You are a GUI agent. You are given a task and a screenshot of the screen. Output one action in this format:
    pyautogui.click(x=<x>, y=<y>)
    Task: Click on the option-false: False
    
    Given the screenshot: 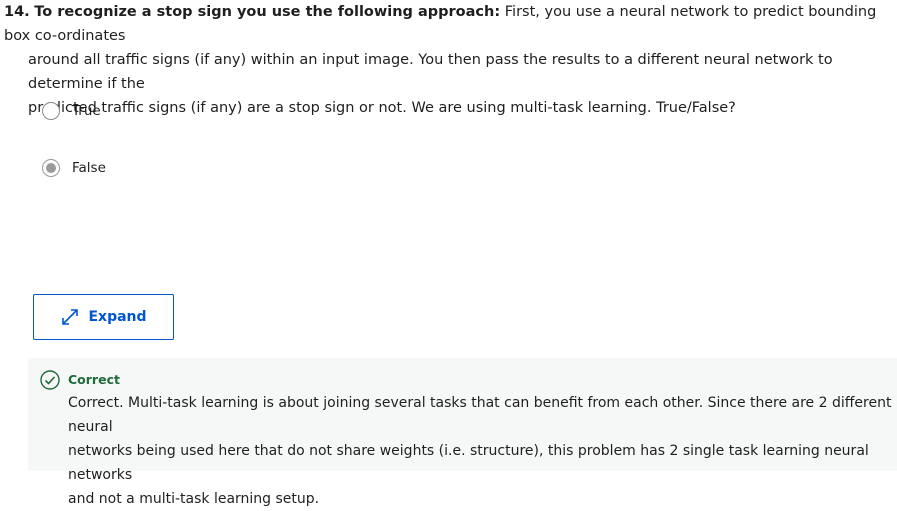 What is the action you would take?
    pyautogui.click(x=74, y=168)
    